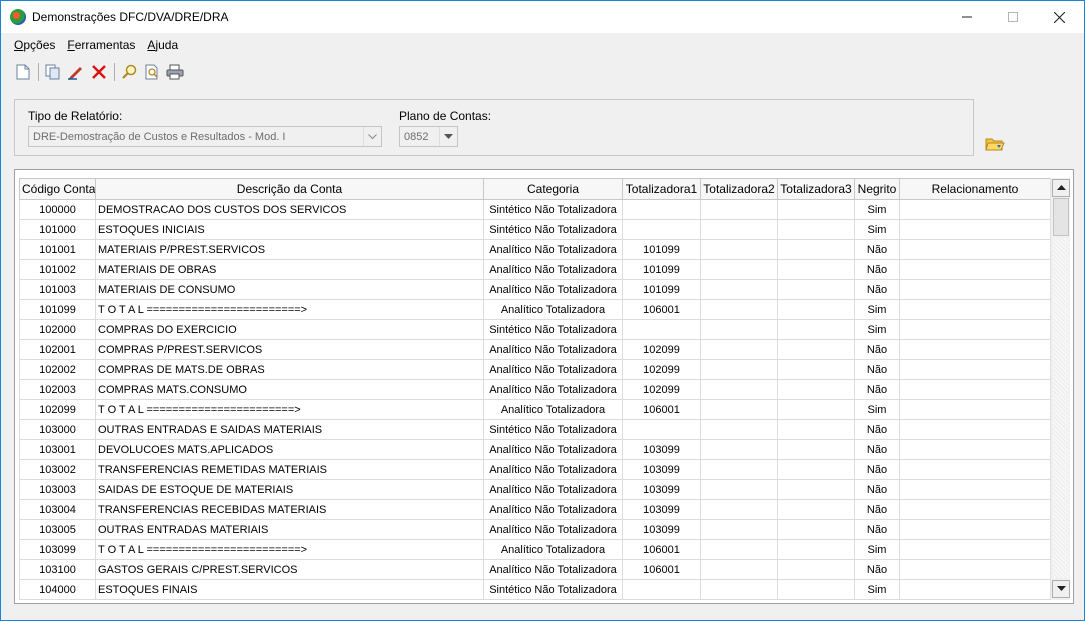 This screenshot has height=621, width=1085. What do you see at coordinates (289, 469) in the screenshot?
I see `cell-descricao: TRANSFERENCIAS REMETIDAS MATERIAIS` at bounding box center [289, 469].